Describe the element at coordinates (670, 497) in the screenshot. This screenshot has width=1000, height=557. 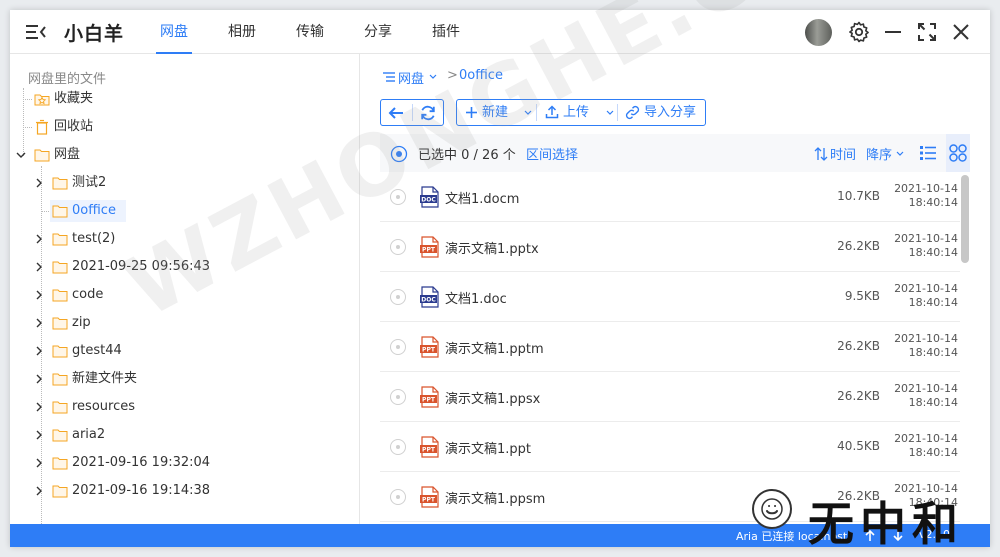
I see `file-row: PPT 演示文稿1.ppsm 26.2KB 2021-10-14 18:40:14` at that location.